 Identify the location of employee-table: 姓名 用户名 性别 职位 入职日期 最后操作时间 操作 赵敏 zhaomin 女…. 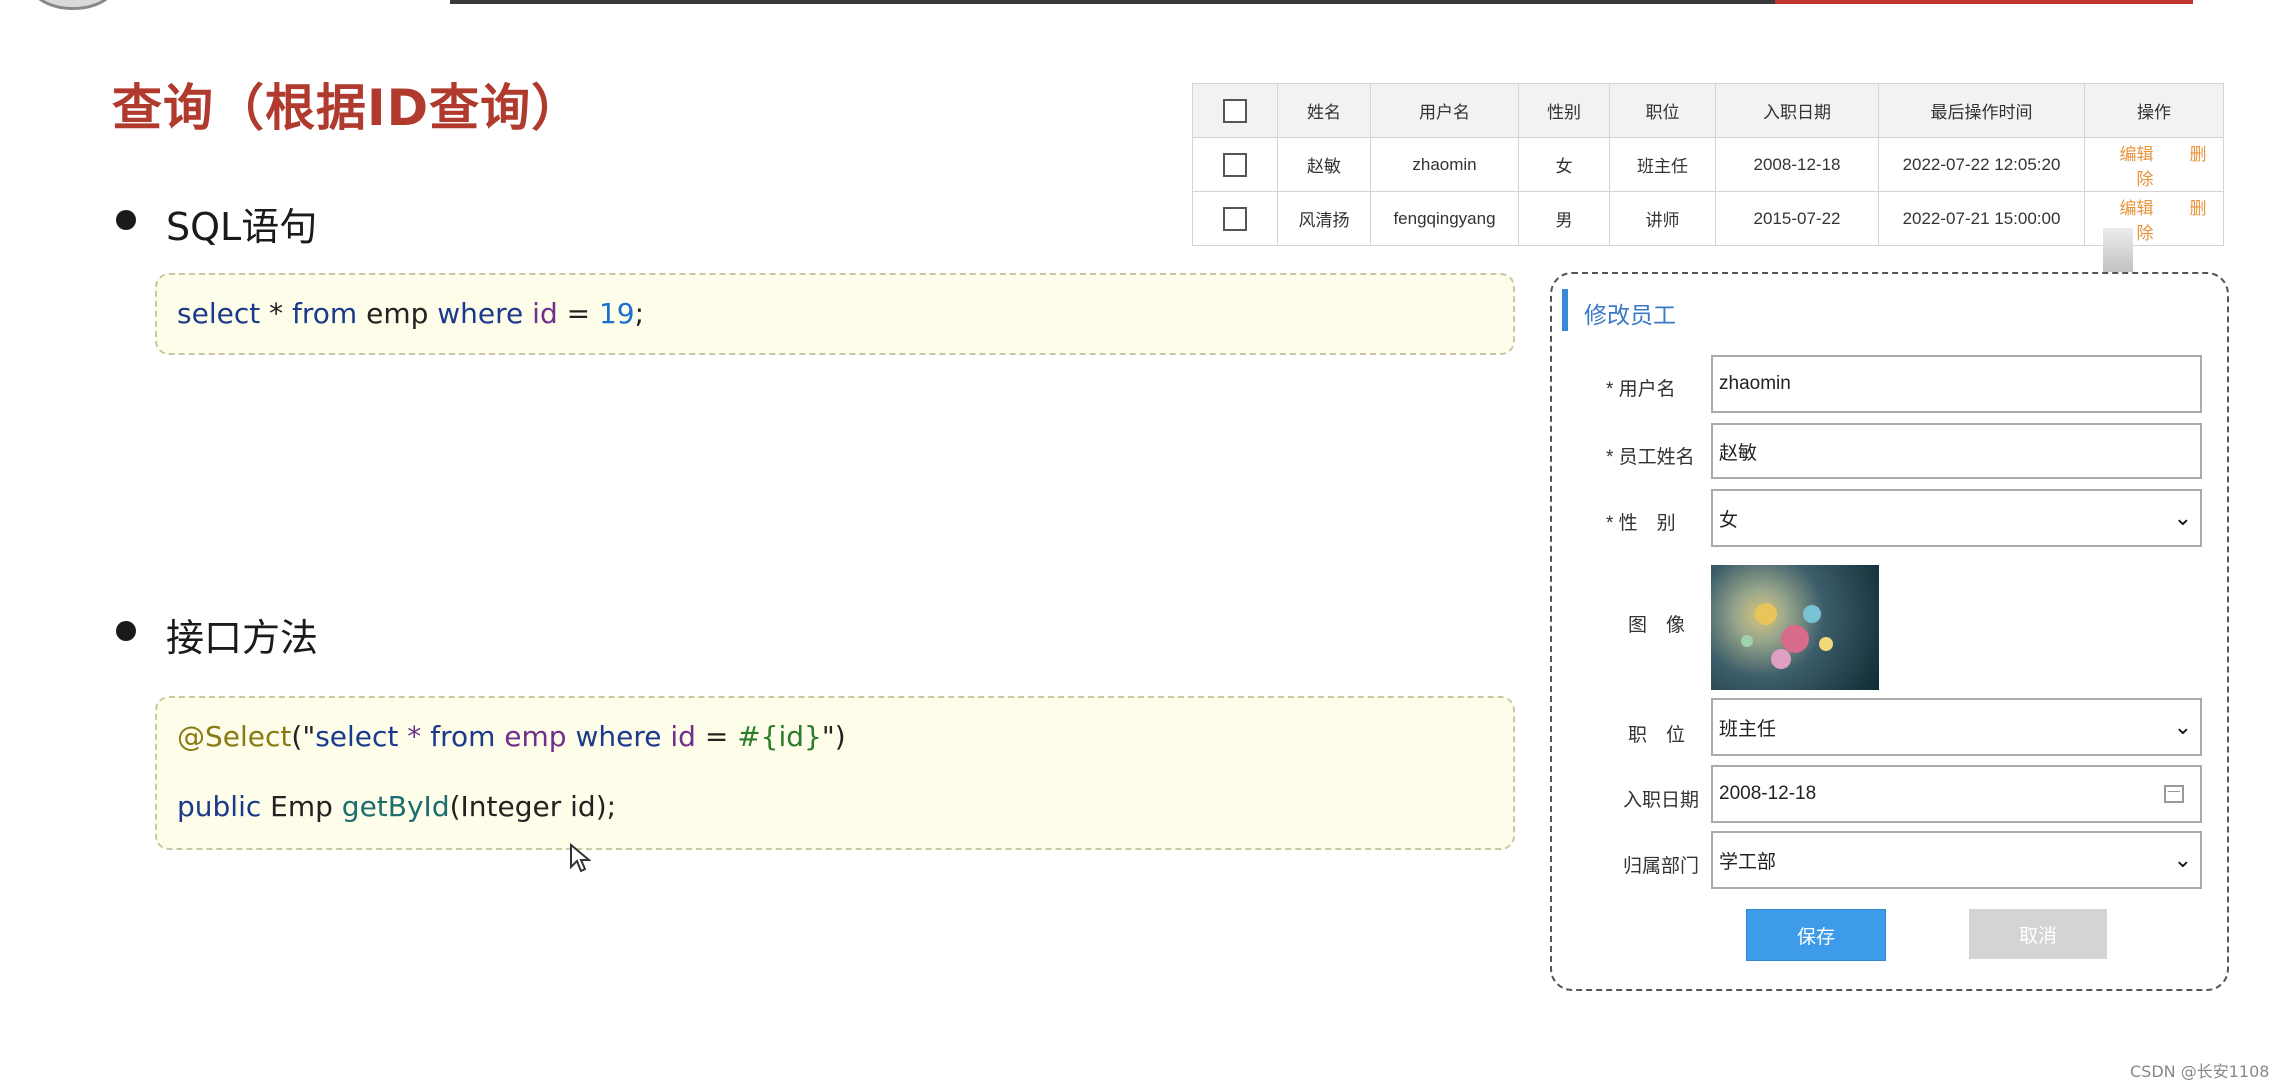
(1708, 164).